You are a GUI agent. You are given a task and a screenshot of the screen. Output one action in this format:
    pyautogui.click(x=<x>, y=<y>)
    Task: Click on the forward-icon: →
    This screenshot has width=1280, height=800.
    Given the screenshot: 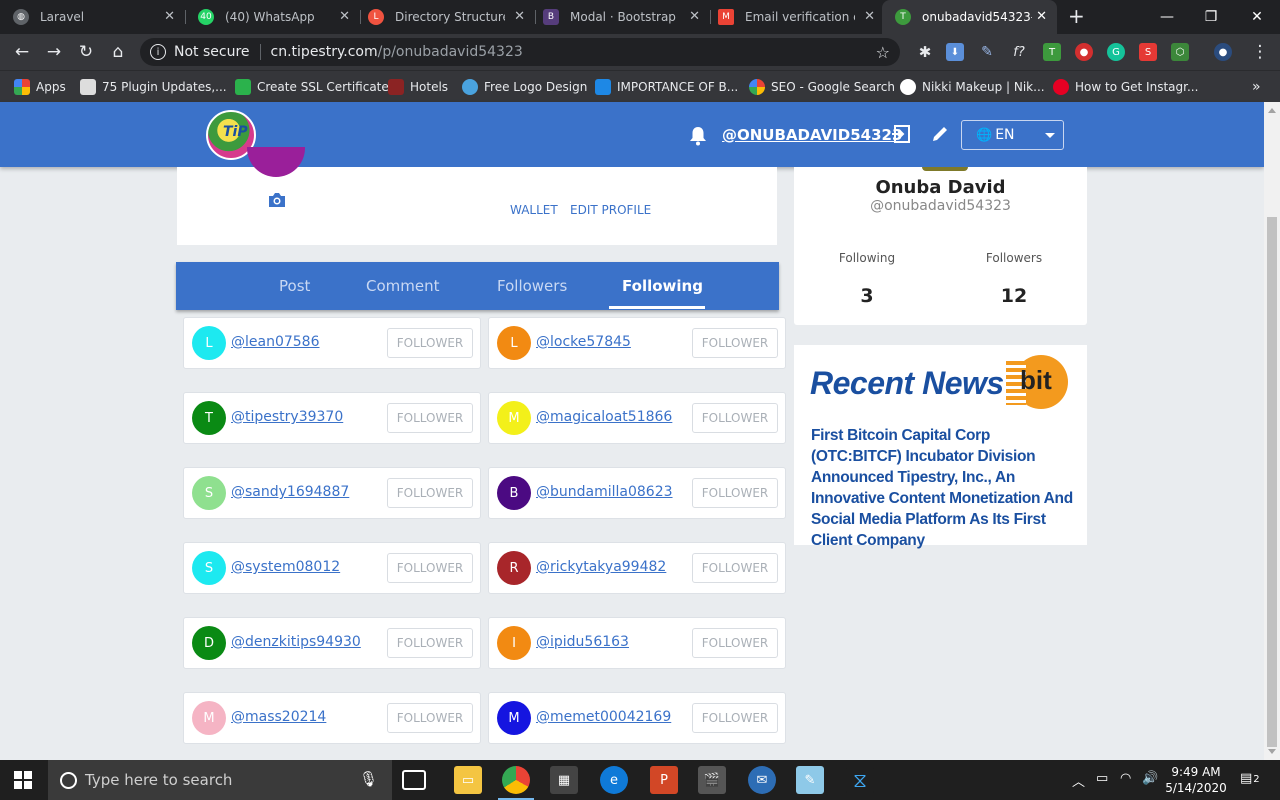 What is the action you would take?
    pyautogui.click(x=54, y=52)
    